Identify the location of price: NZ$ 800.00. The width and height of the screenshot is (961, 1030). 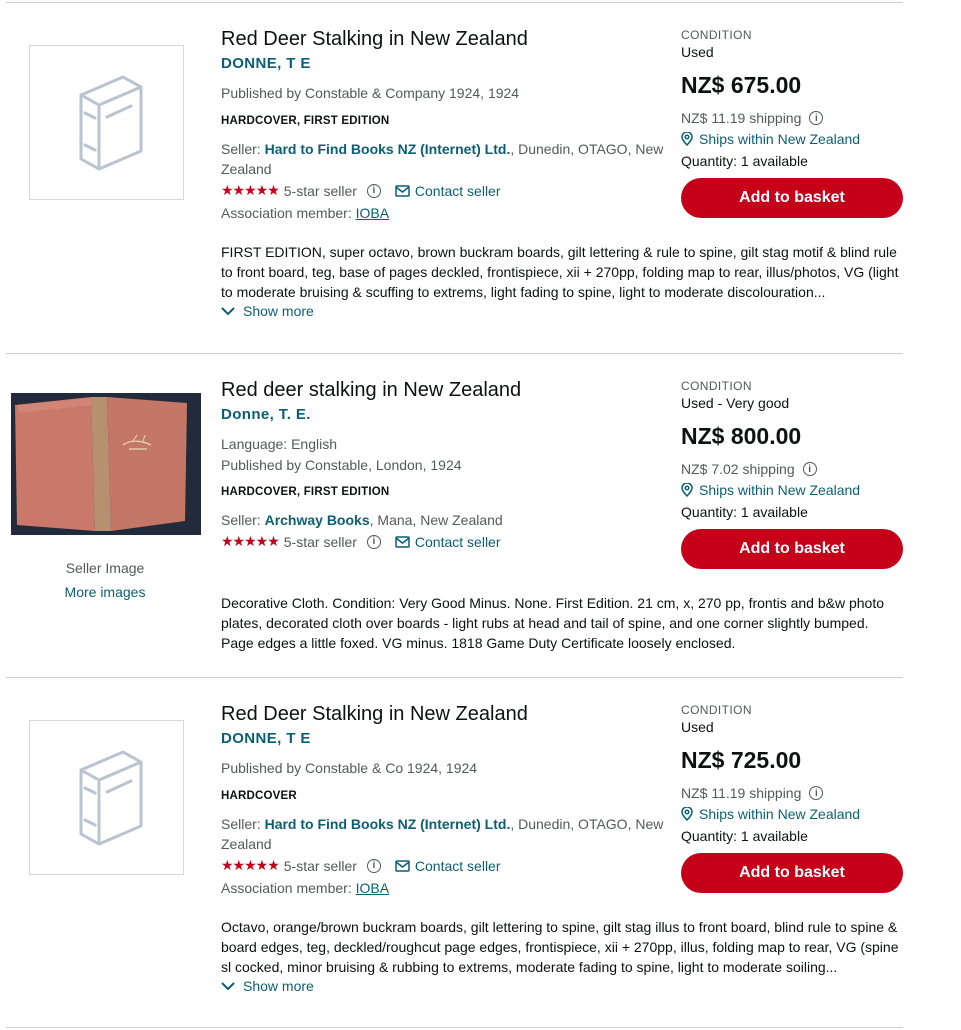
(741, 436).